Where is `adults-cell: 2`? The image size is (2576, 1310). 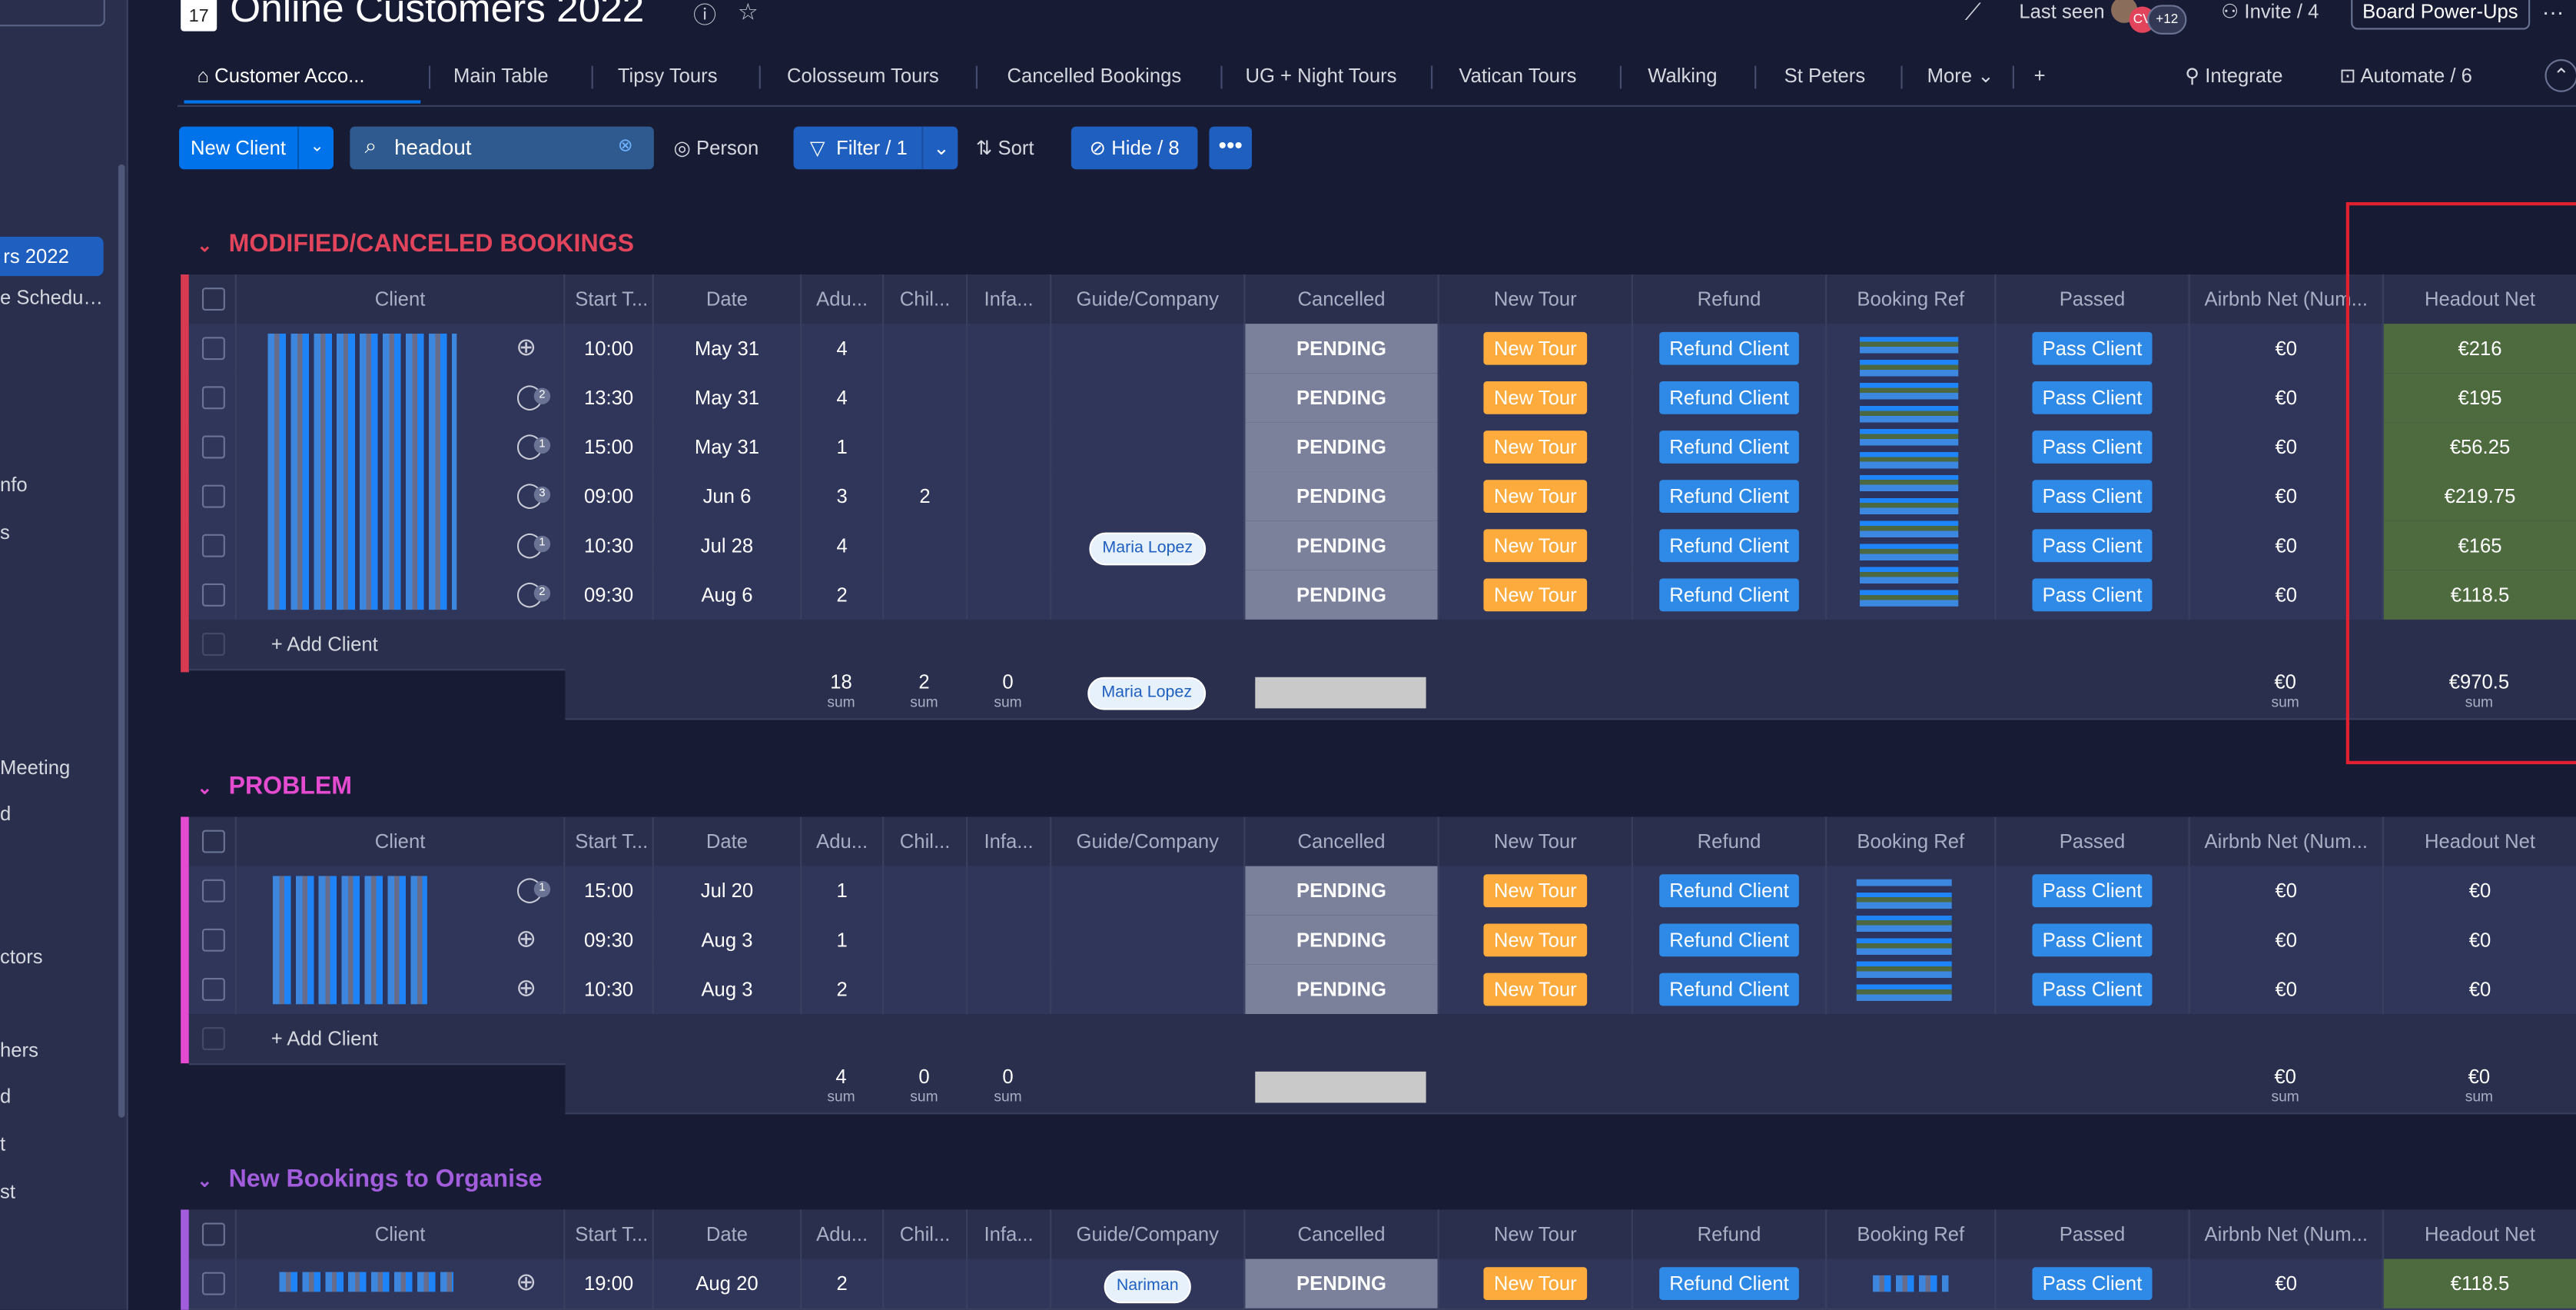 adults-cell: 2 is located at coordinates (841, 990).